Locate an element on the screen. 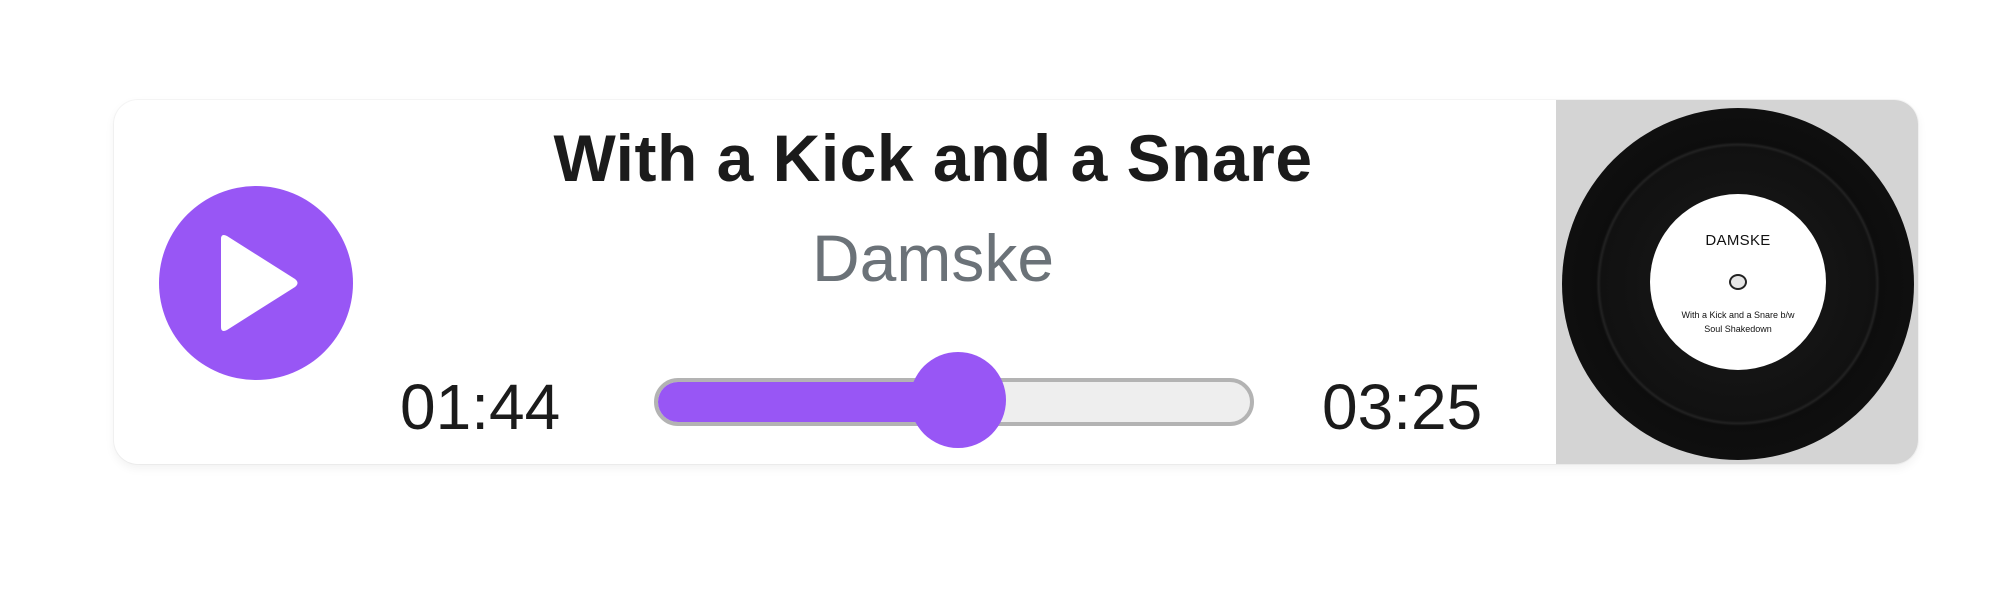 This screenshot has height=590, width=2000. play-icon is located at coordinates (259, 283).